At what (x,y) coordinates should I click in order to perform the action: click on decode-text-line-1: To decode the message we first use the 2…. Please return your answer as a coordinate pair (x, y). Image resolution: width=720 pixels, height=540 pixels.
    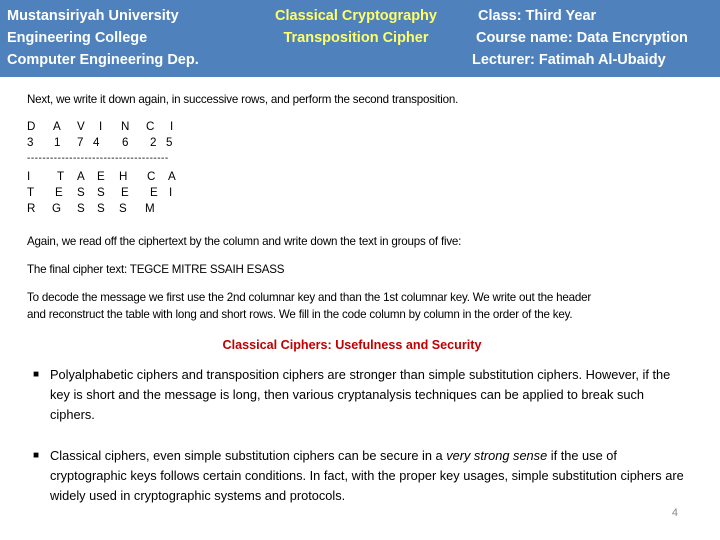
    Looking at the image, I should click on (309, 297).